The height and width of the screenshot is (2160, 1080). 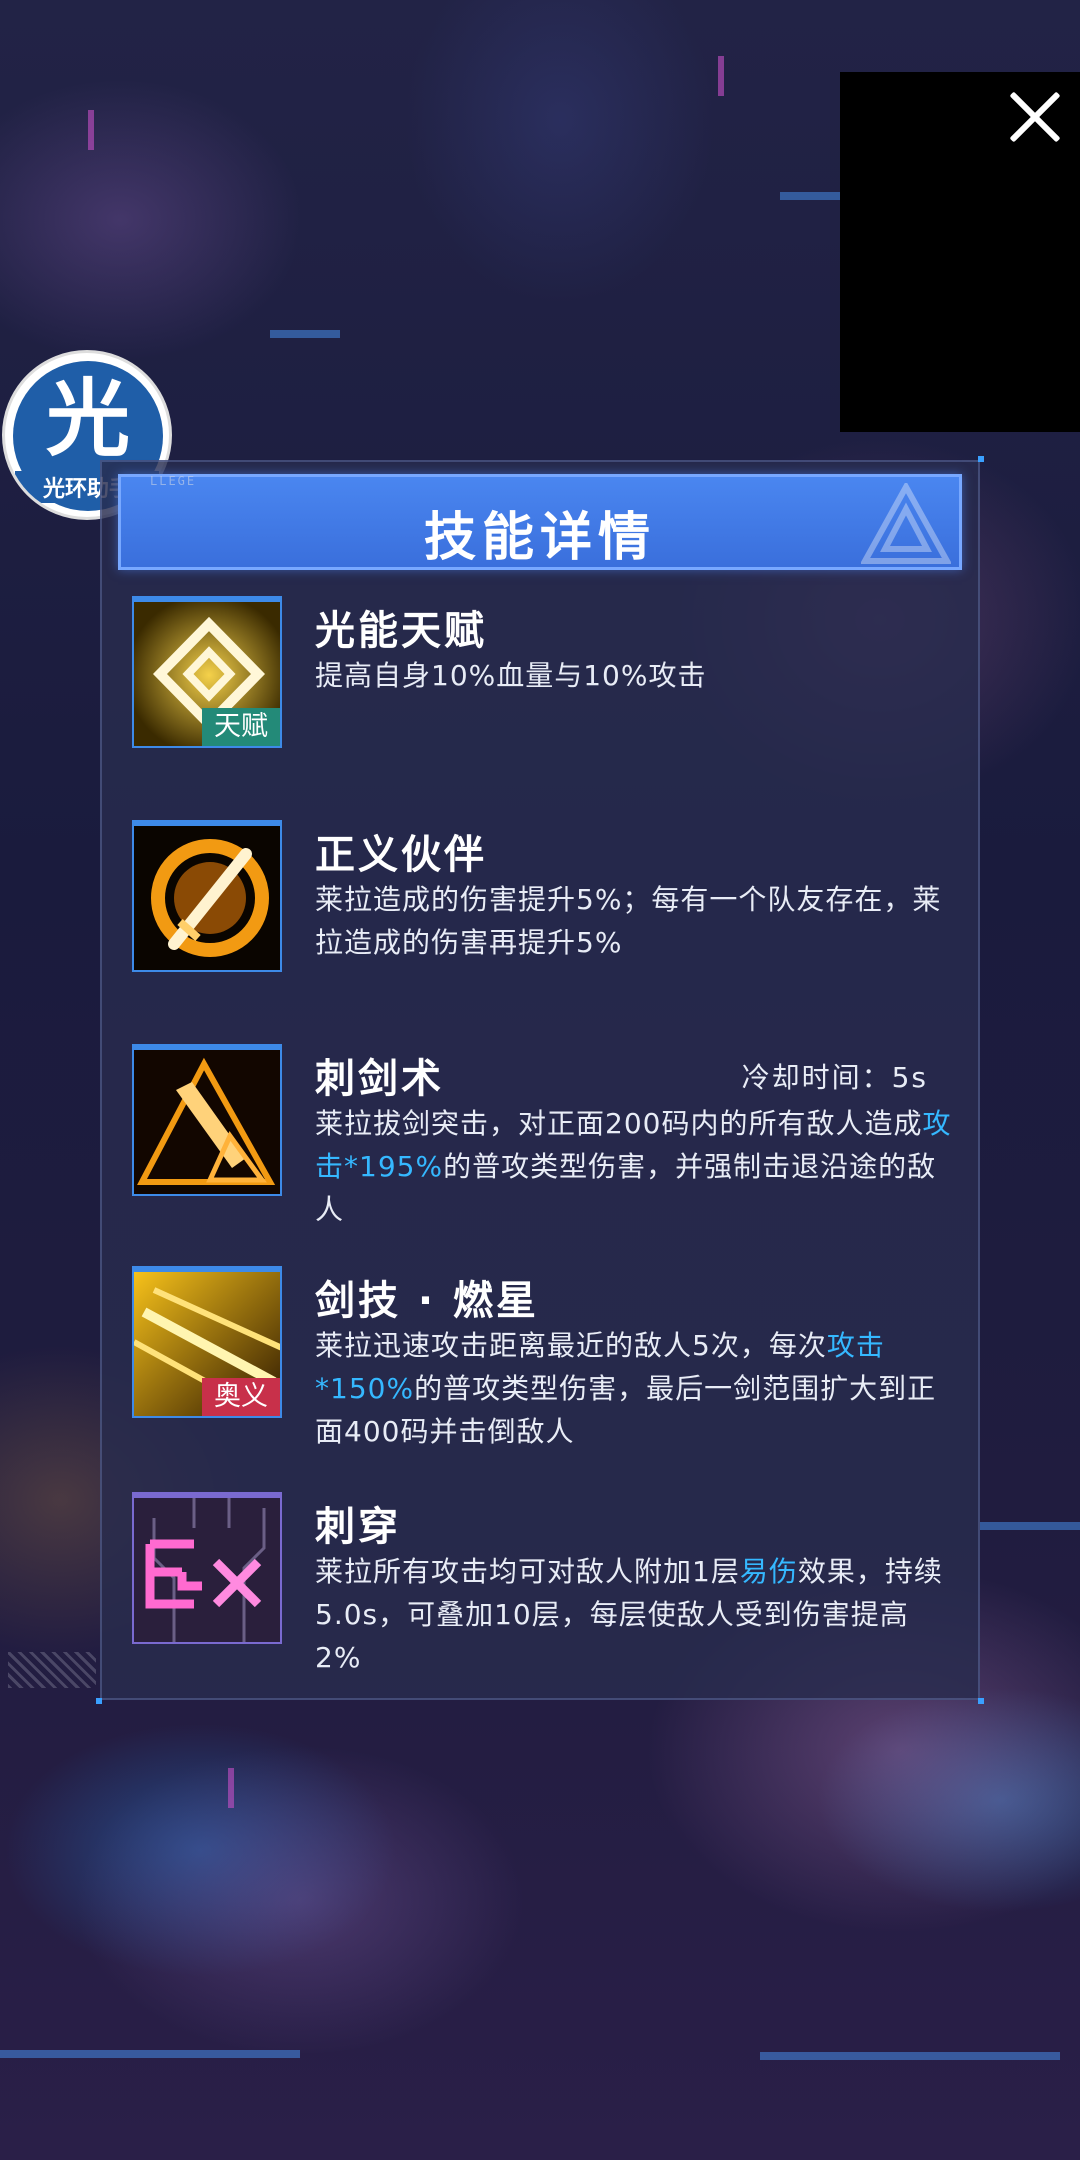 I want to click on triangle-logo-icon, so click(x=906, y=523).